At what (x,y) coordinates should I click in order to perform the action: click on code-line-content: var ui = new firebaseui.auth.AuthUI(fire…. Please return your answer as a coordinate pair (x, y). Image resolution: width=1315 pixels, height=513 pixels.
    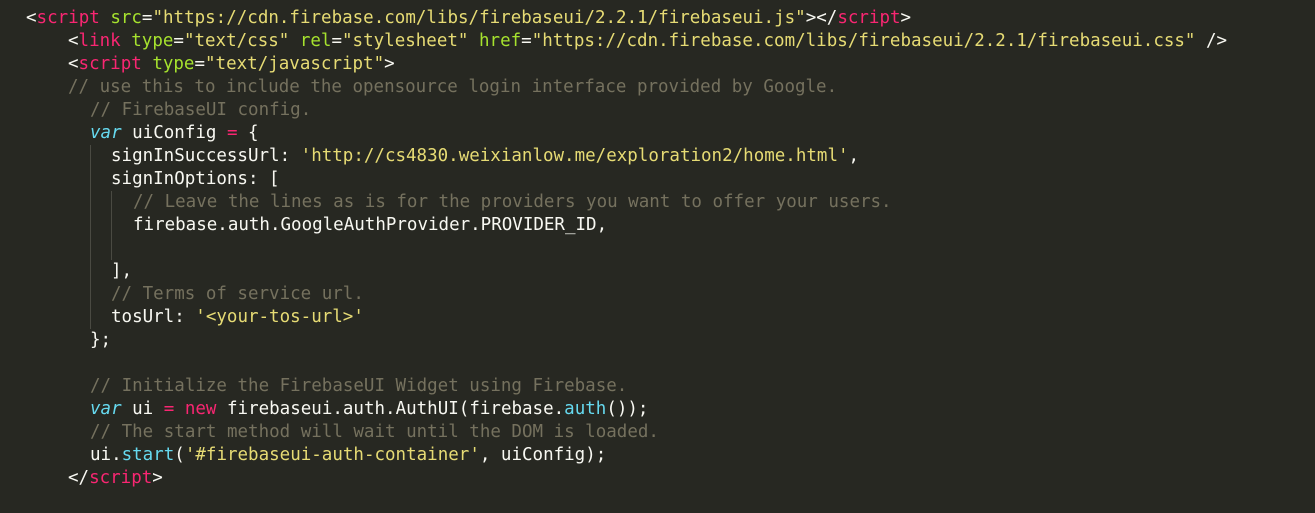
    Looking at the image, I should click on (369, 409).